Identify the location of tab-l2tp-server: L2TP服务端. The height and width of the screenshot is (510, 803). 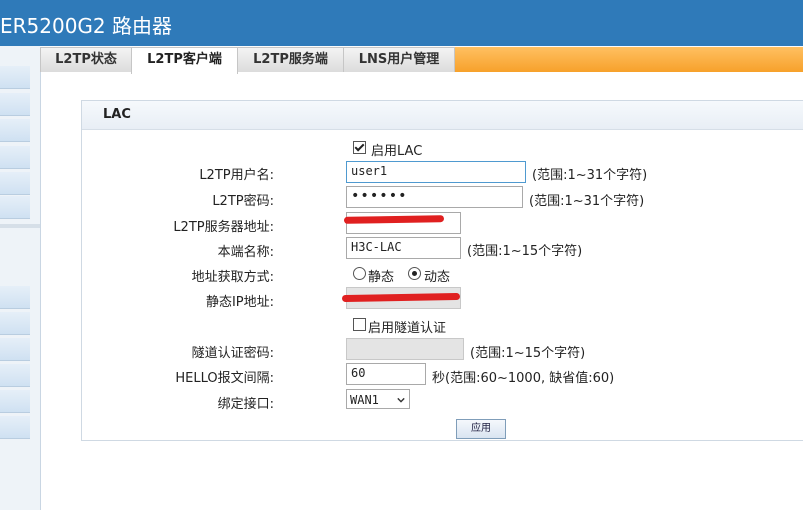
(290, 59).